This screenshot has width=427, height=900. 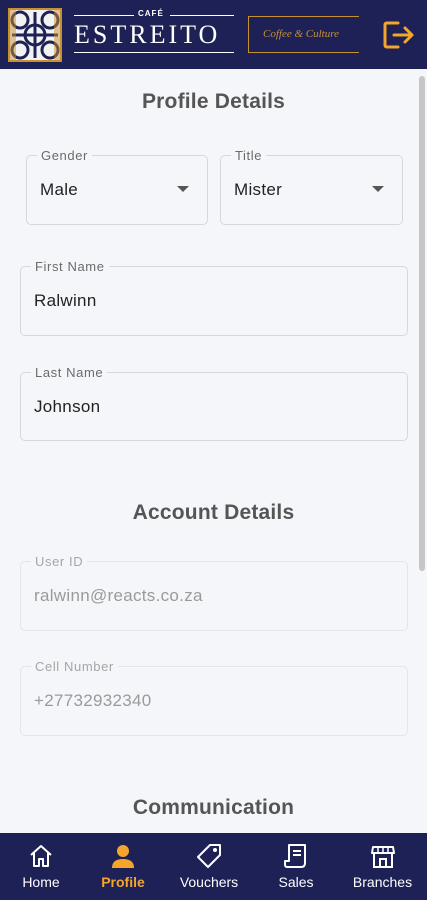 What do you see at coordinates (214, 592) in the screenshot?
I see `user-id-field: User ID ralwinn@reacts.co.za` at bounding box center [214, 592].